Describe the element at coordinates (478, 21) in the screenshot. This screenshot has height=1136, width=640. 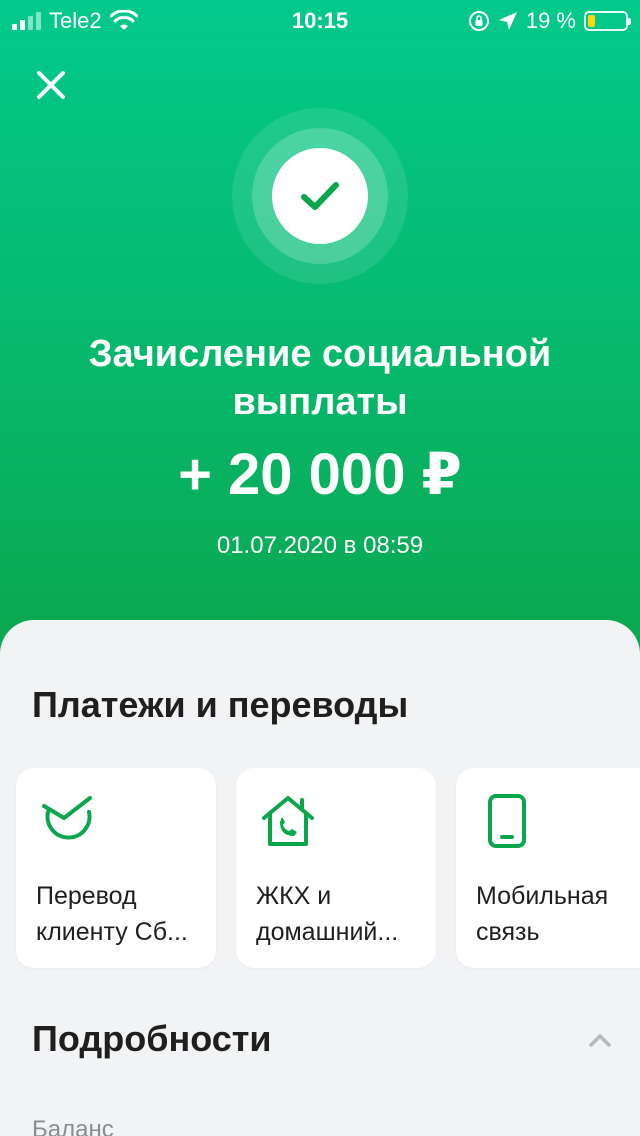
I see `orientation-lock-icon` at that location.